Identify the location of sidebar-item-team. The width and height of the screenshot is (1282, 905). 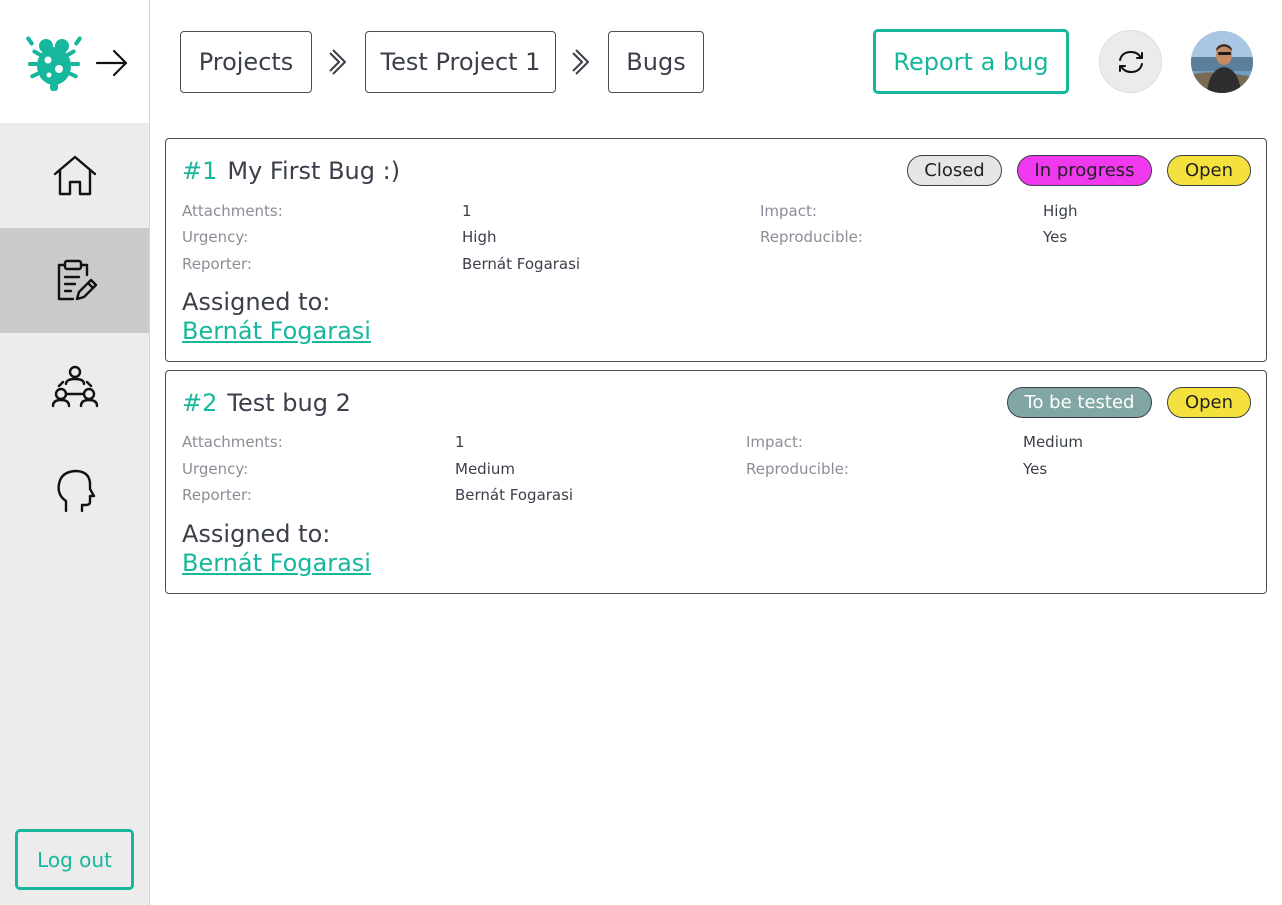
(74, 385).